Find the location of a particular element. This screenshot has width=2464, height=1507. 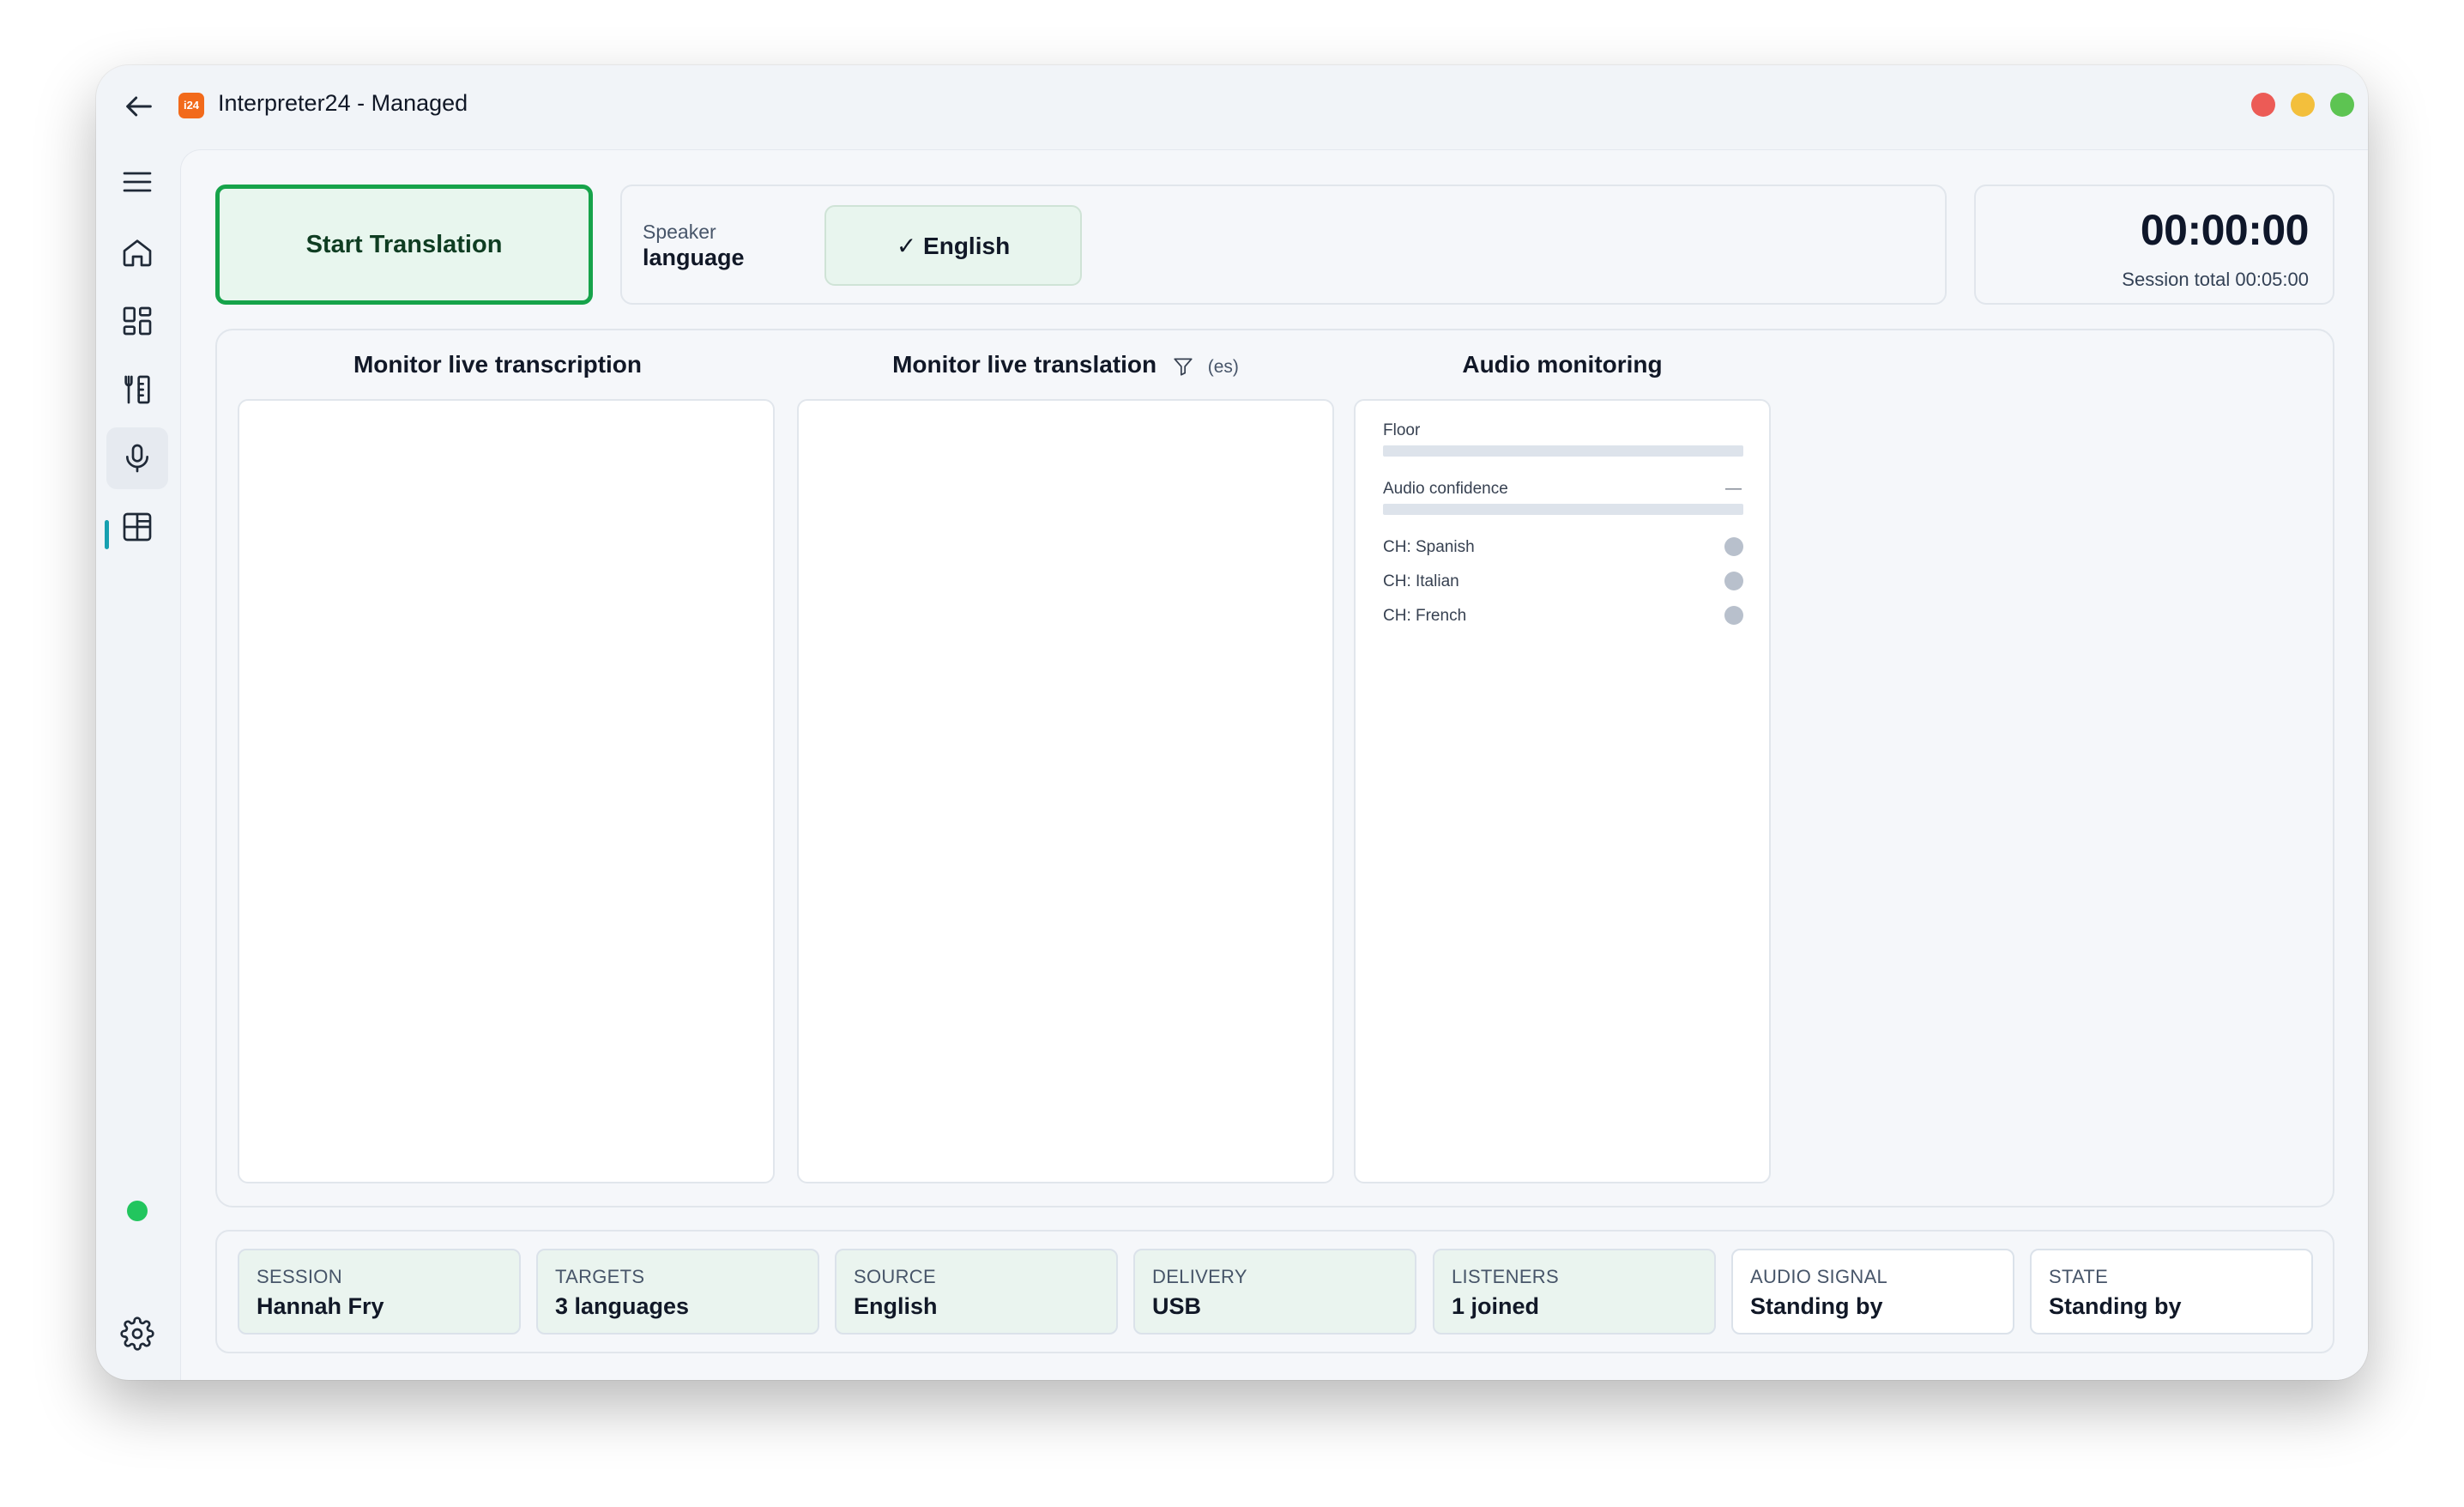

audio-monitoring-title: Audio monitoring is located at coordinates (1562, 364).